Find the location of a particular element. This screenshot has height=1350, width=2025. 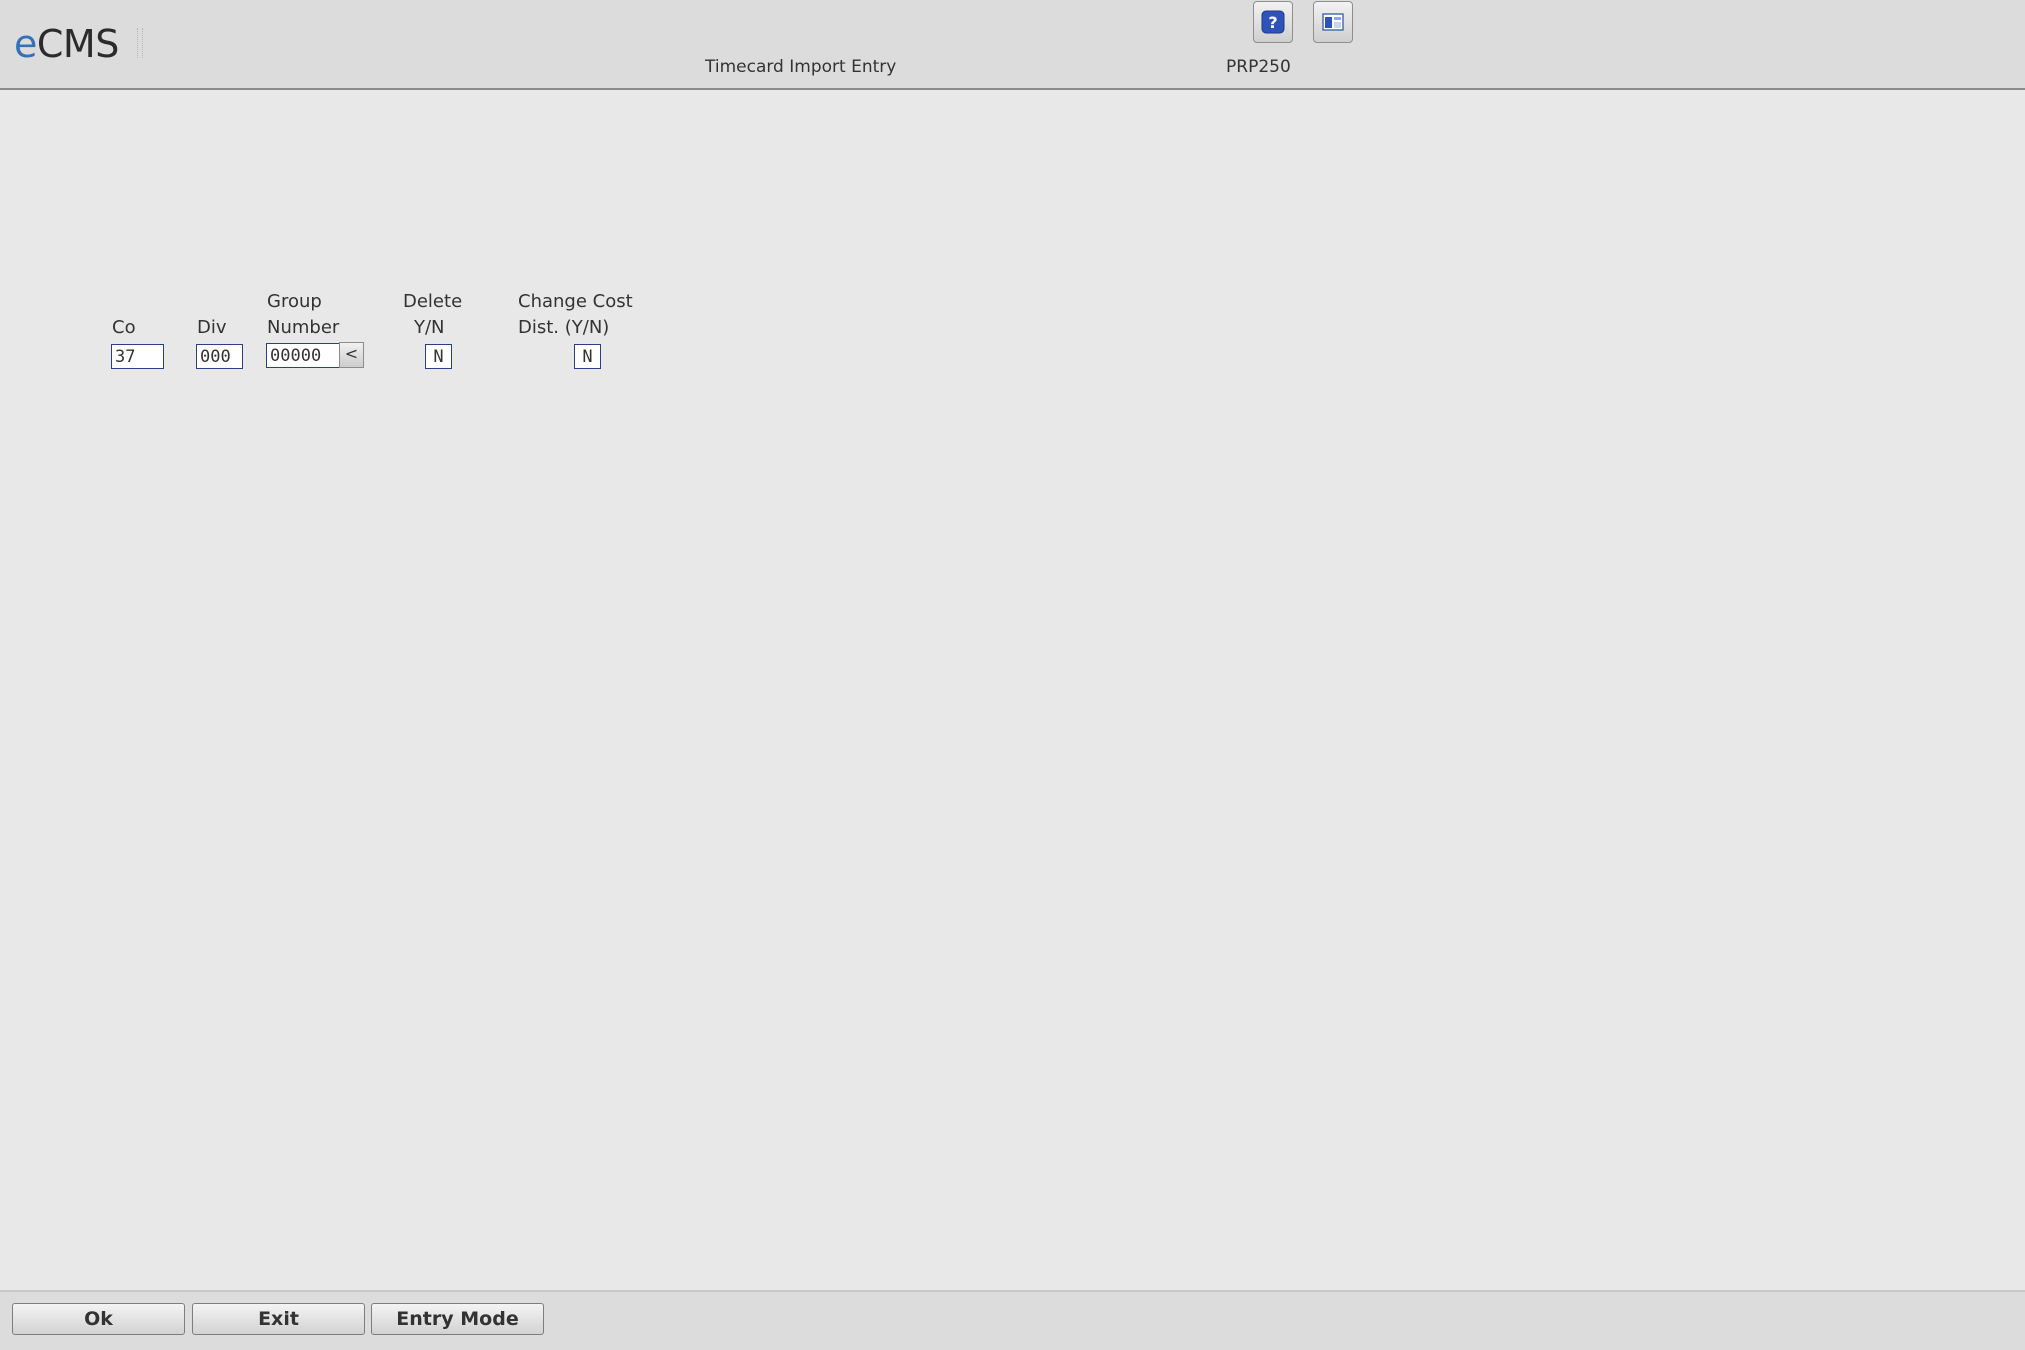

company-input: 37 is located at coordinates (137, 356).